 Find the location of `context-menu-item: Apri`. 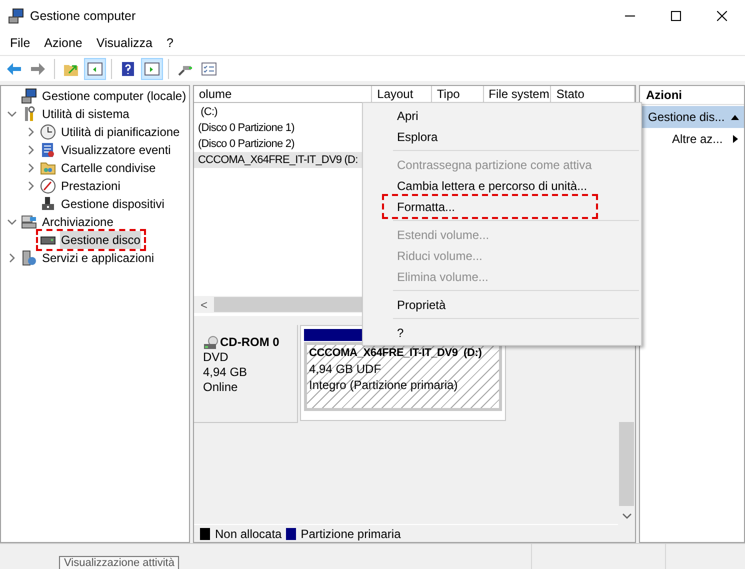

context-menu-item: Apri is located at coordinates (490, 115).